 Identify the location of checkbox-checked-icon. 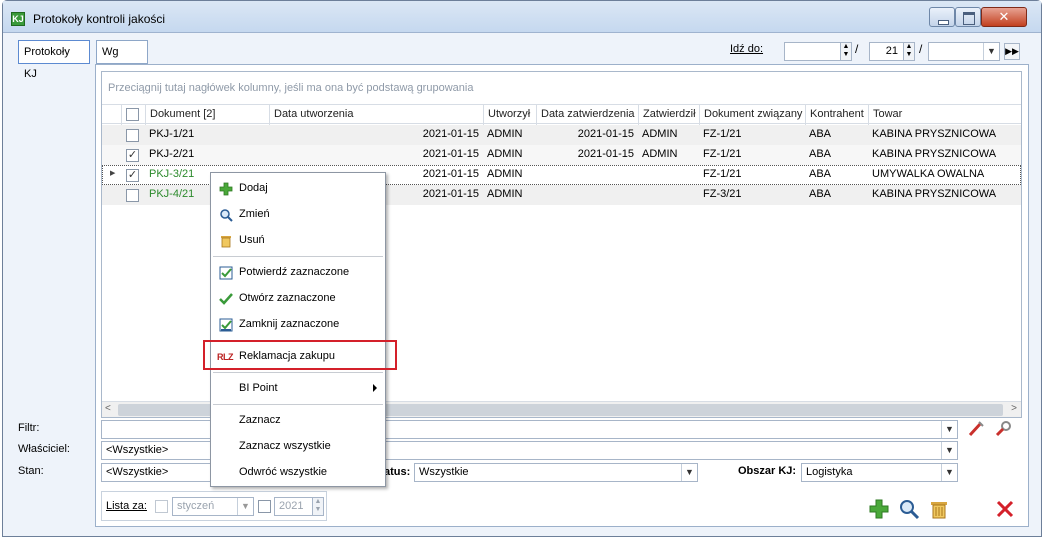
(226, 273).